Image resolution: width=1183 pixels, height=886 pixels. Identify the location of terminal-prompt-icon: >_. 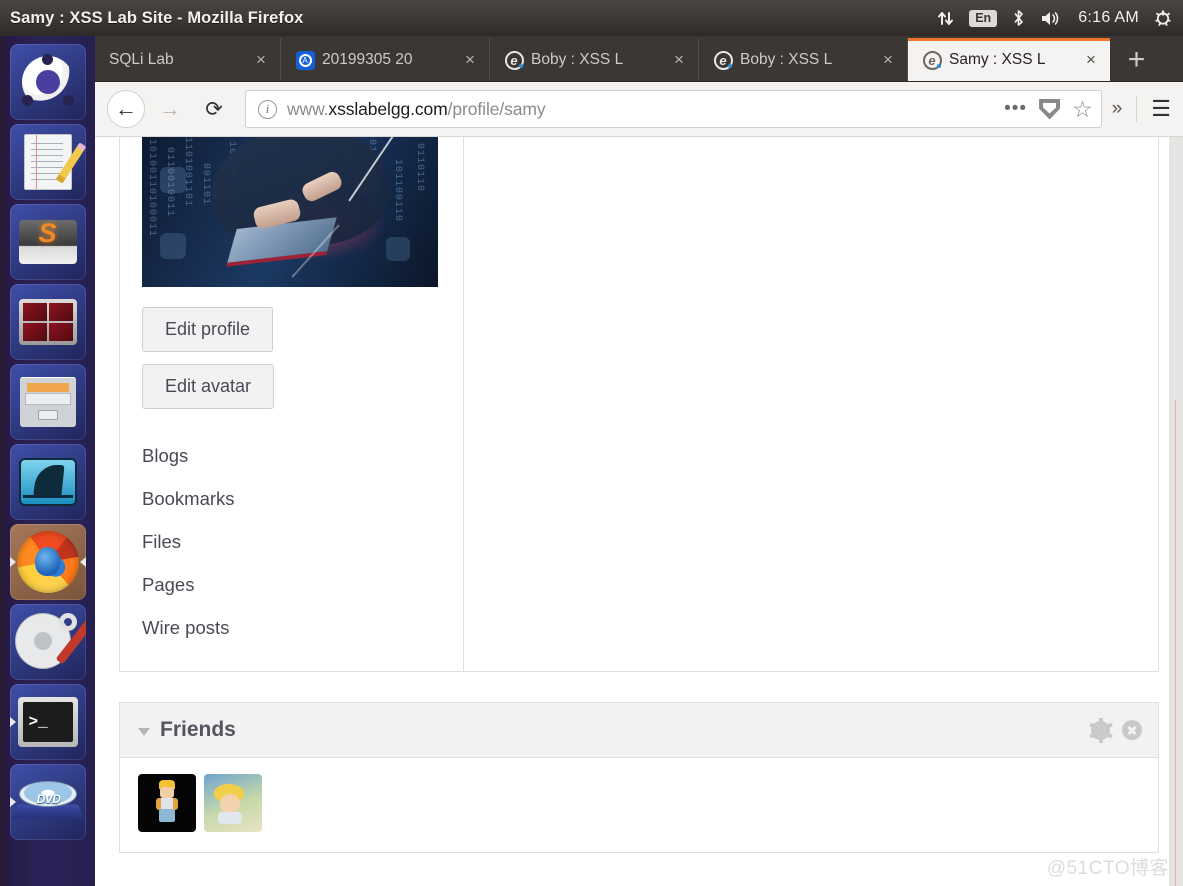
(47, 722).